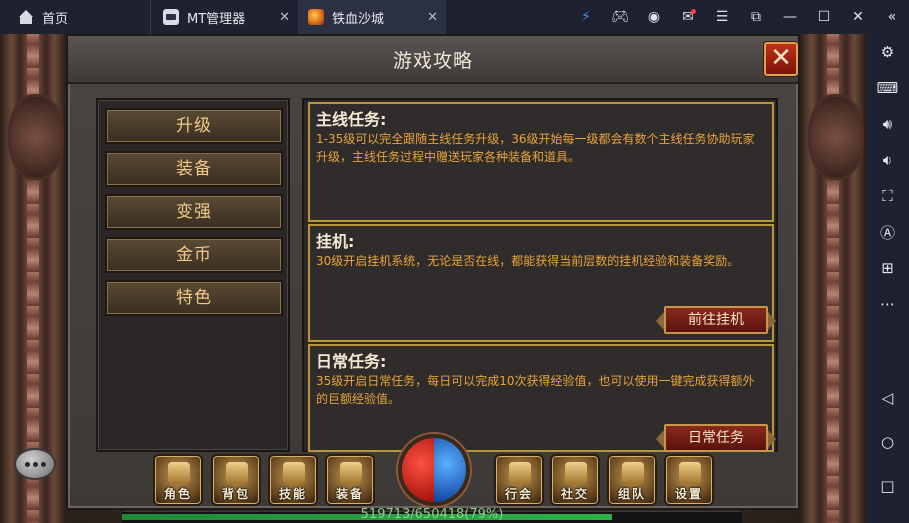  Describe the element at coordinates (824, 17) in the screenshot. I see `maximize-icon: ☐` at that location.